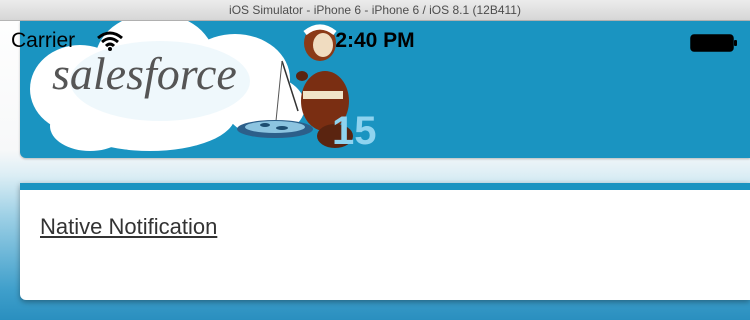  I want to click on ios-status-bar: Carrier 2:40 PM, so click(375, 41).